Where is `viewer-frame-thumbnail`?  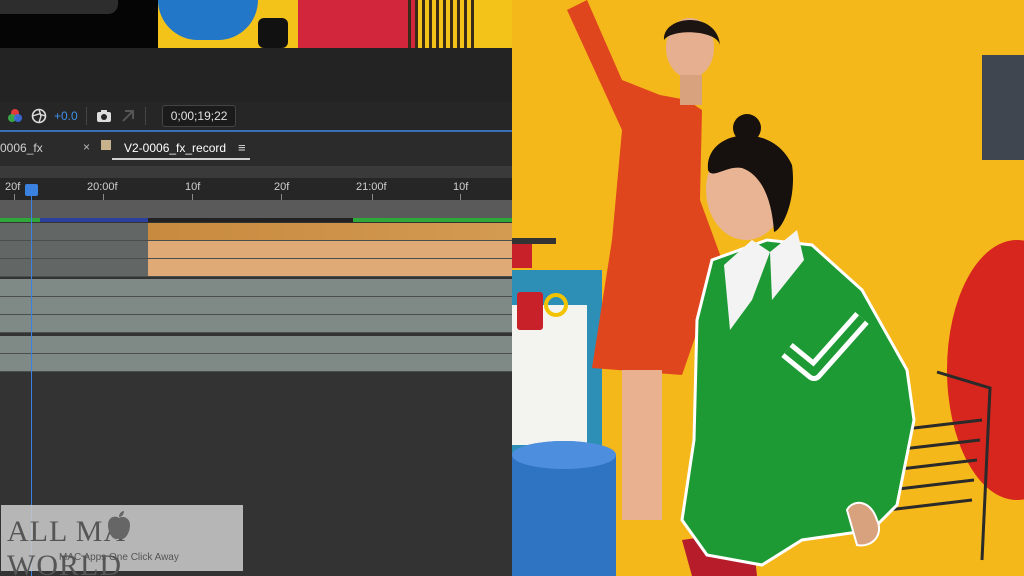
viewer-frame-thumbnail is located at coordinates (335, 24).